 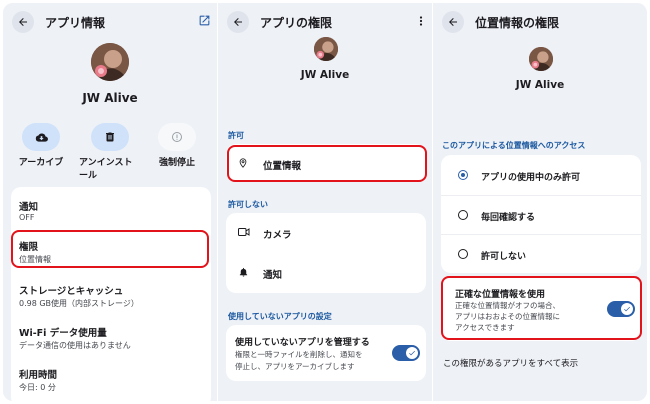 What do you see at coordinates (41, 163) in the screenshot?
I see `archive-label: アーカイブ` at bounding box center [41, 163].